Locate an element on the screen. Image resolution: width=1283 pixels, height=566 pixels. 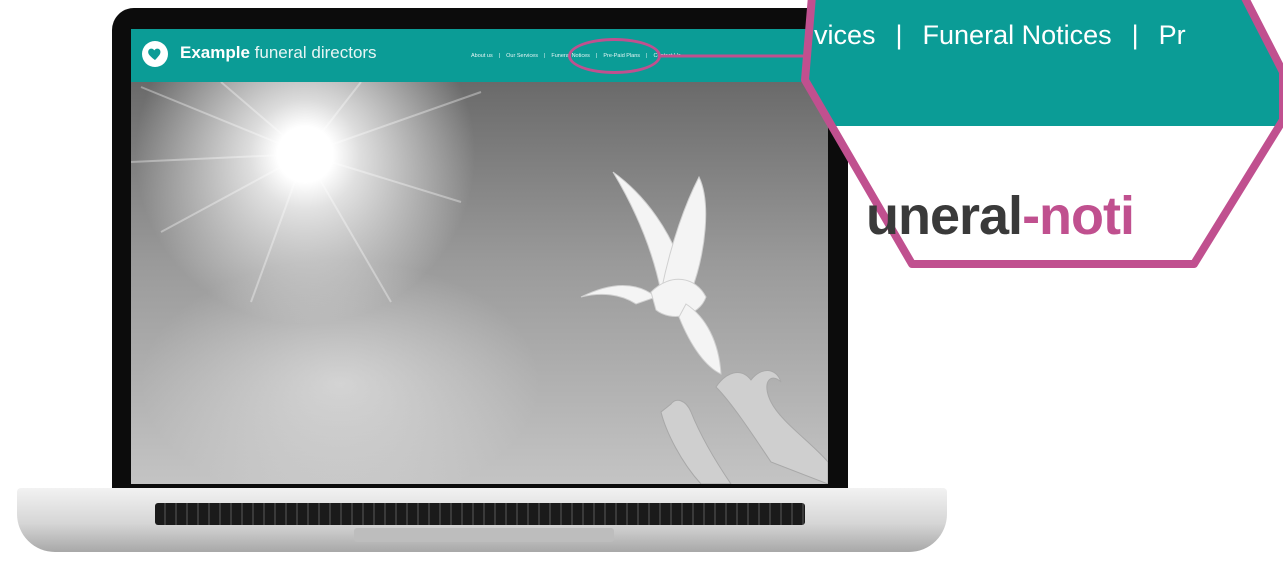
zoom-nav-funeral-notices: Funeral Notices is located at coordinates (1017, 35).